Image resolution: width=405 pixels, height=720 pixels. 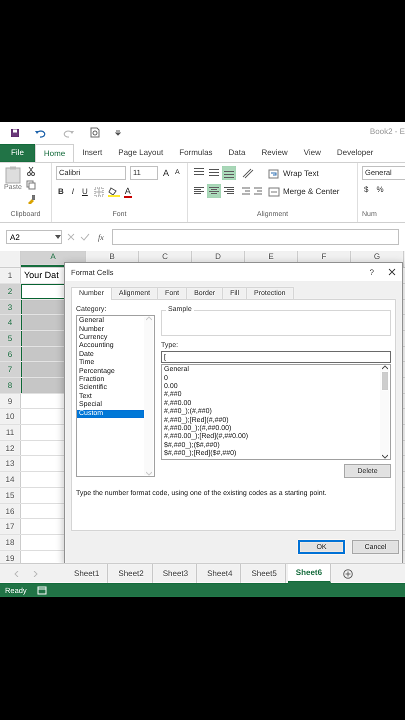 What do you see at coordinates (10, 416) in the screenshot?
I see `row-header: 10` at bounding box center [10, 416].